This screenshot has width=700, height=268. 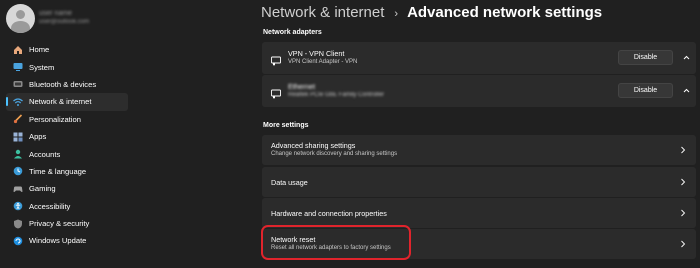 I want to click on sidebar-item-bluetooth: Bluetooth & devices, so click(x=67, y=84).